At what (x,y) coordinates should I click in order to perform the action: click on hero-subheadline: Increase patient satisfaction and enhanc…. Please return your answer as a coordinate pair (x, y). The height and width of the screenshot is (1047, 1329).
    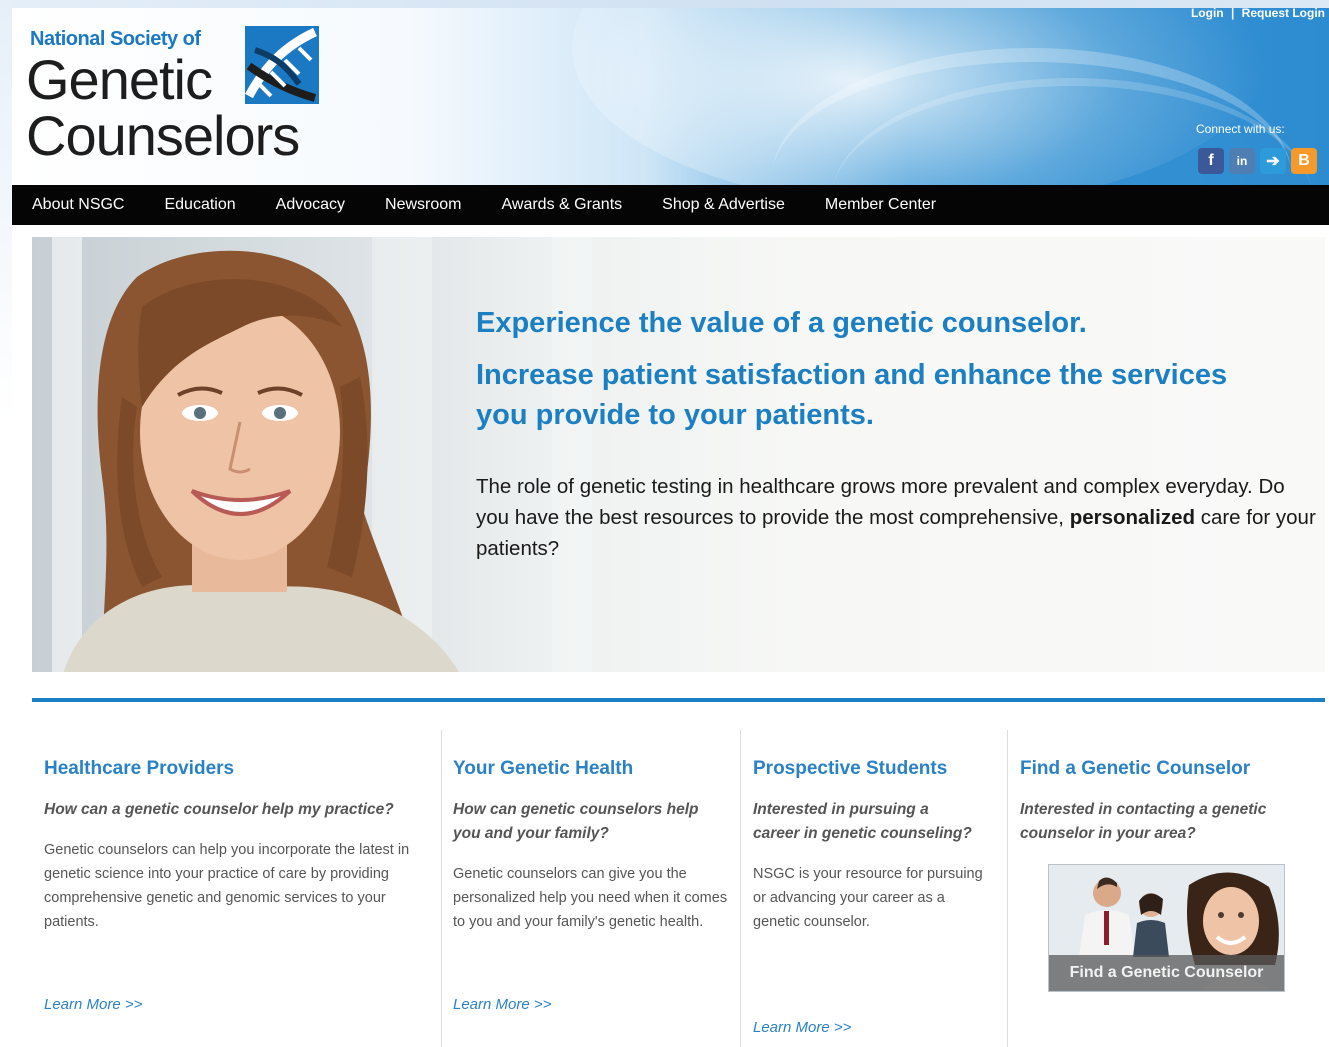
    Looking at the image, I should click on (852, 395).